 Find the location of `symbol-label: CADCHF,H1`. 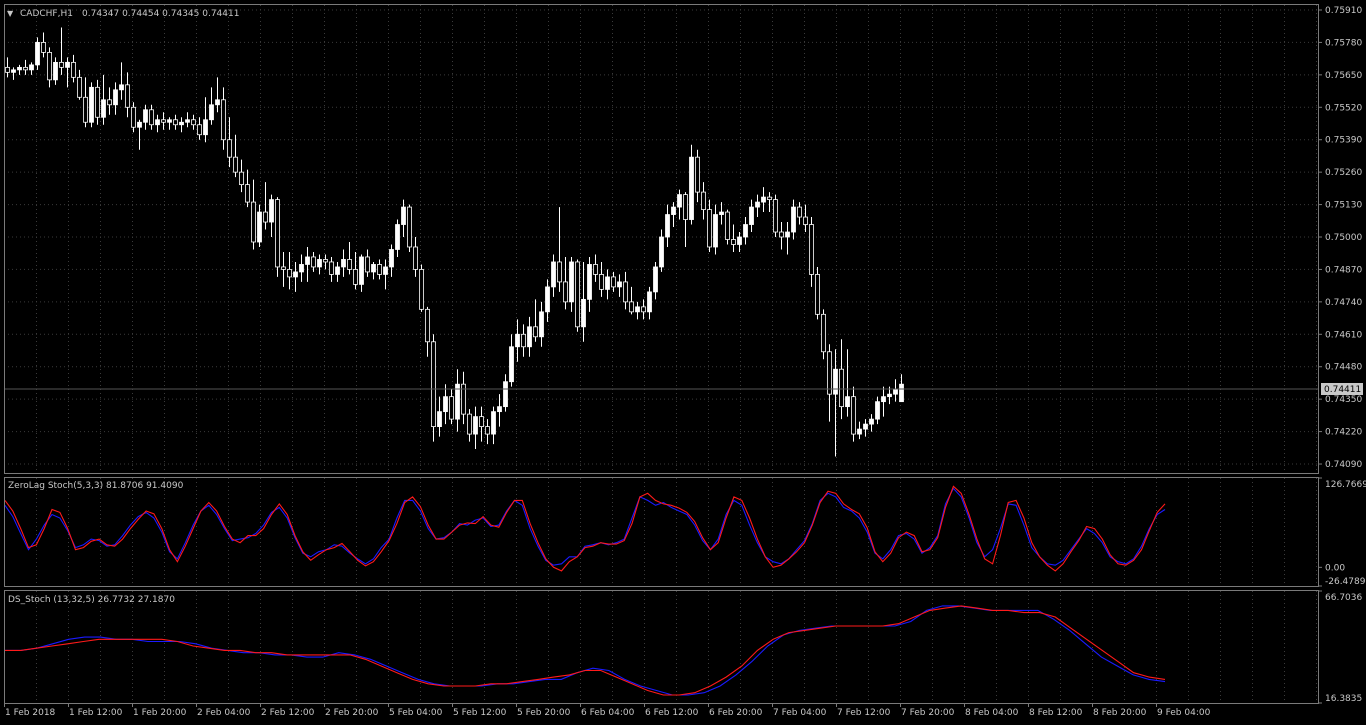

symbol-label: CADCHF,H1 is located at coordinates (46, 14).